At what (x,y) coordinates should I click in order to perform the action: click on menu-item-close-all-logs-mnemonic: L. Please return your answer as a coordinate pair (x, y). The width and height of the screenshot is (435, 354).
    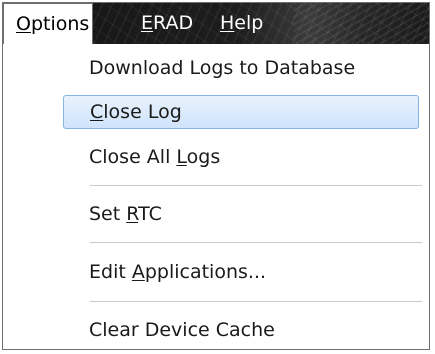
    Looking at the image, I should click on (181, 157).